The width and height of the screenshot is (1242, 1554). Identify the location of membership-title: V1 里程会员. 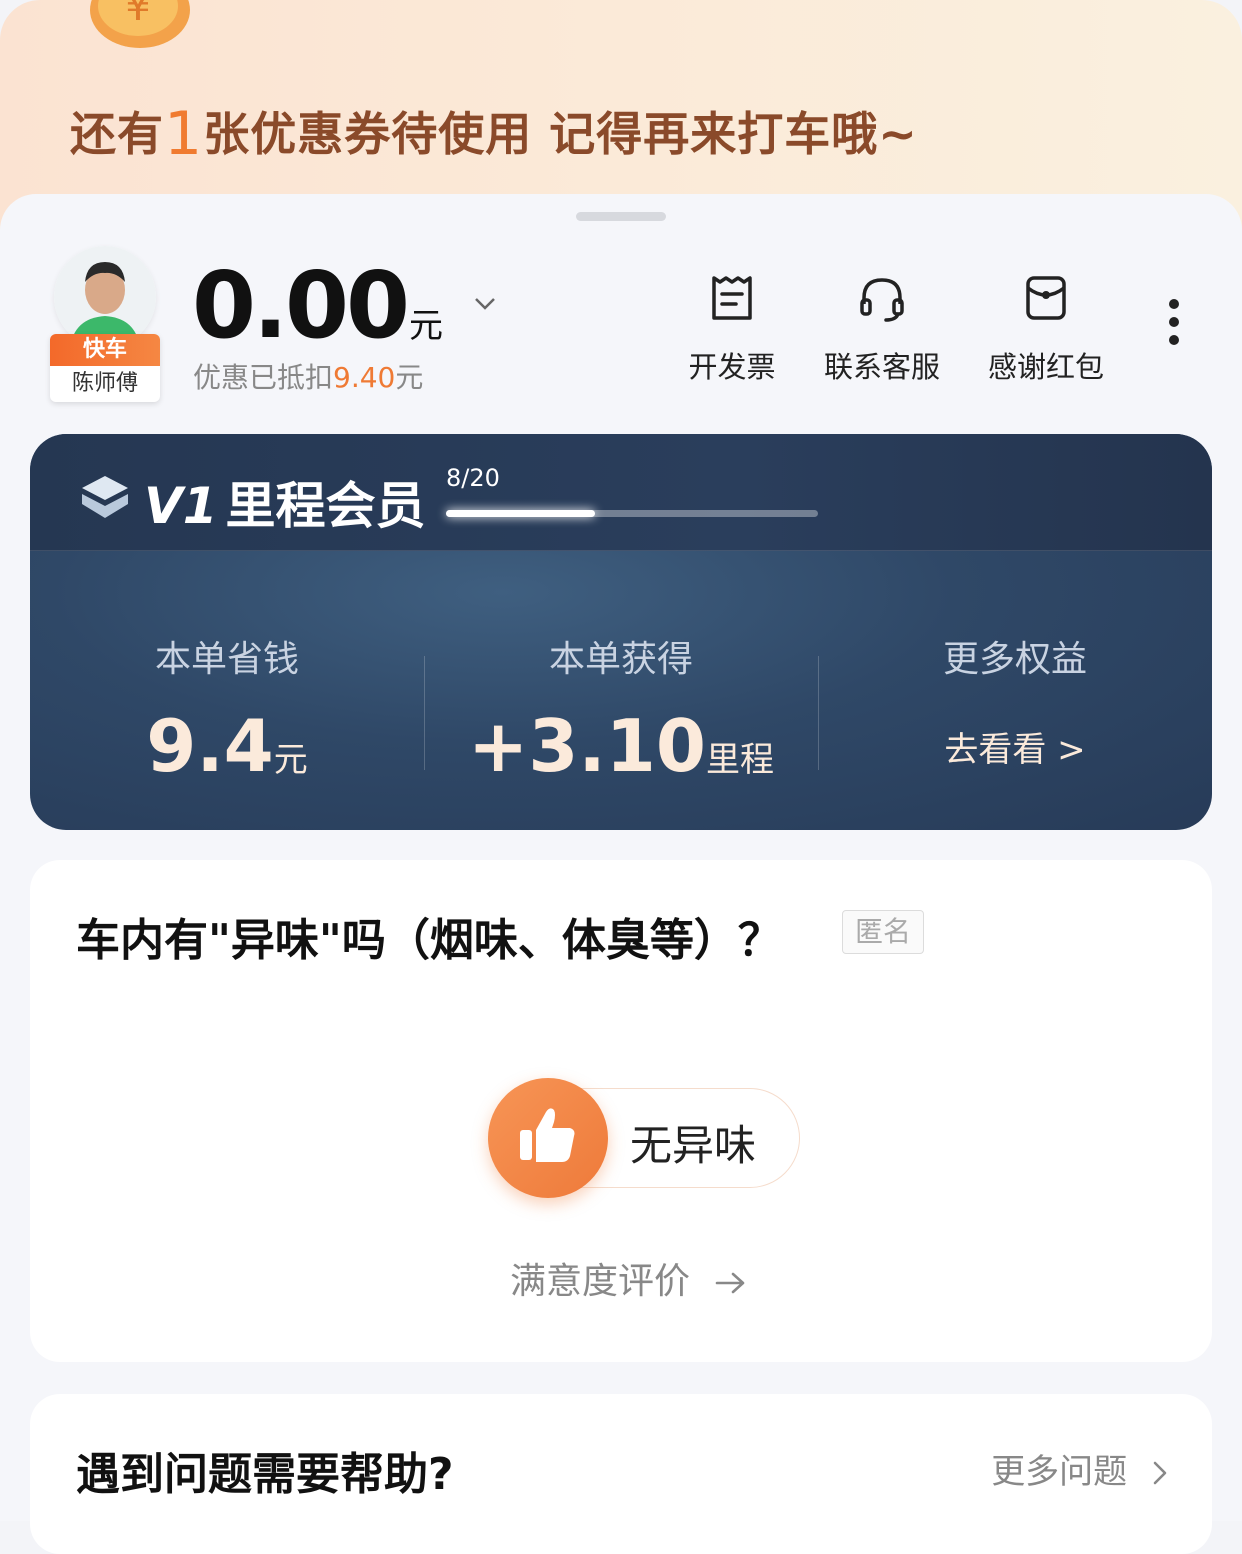
(285, 502).